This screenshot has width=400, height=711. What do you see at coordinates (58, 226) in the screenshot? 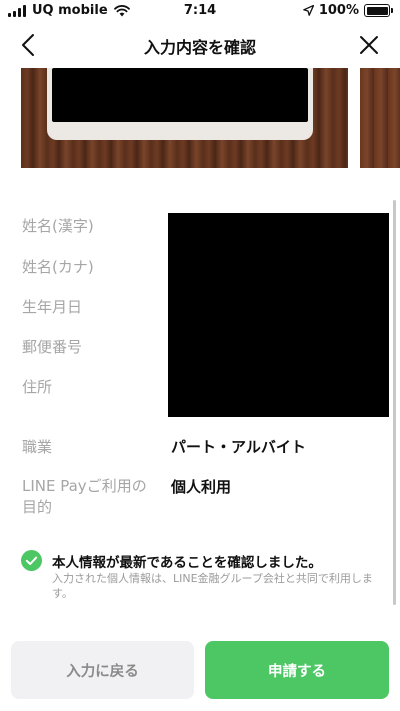
I see `name-kanji-label: 姓名(漢字)` at bounding box center [58, 226].